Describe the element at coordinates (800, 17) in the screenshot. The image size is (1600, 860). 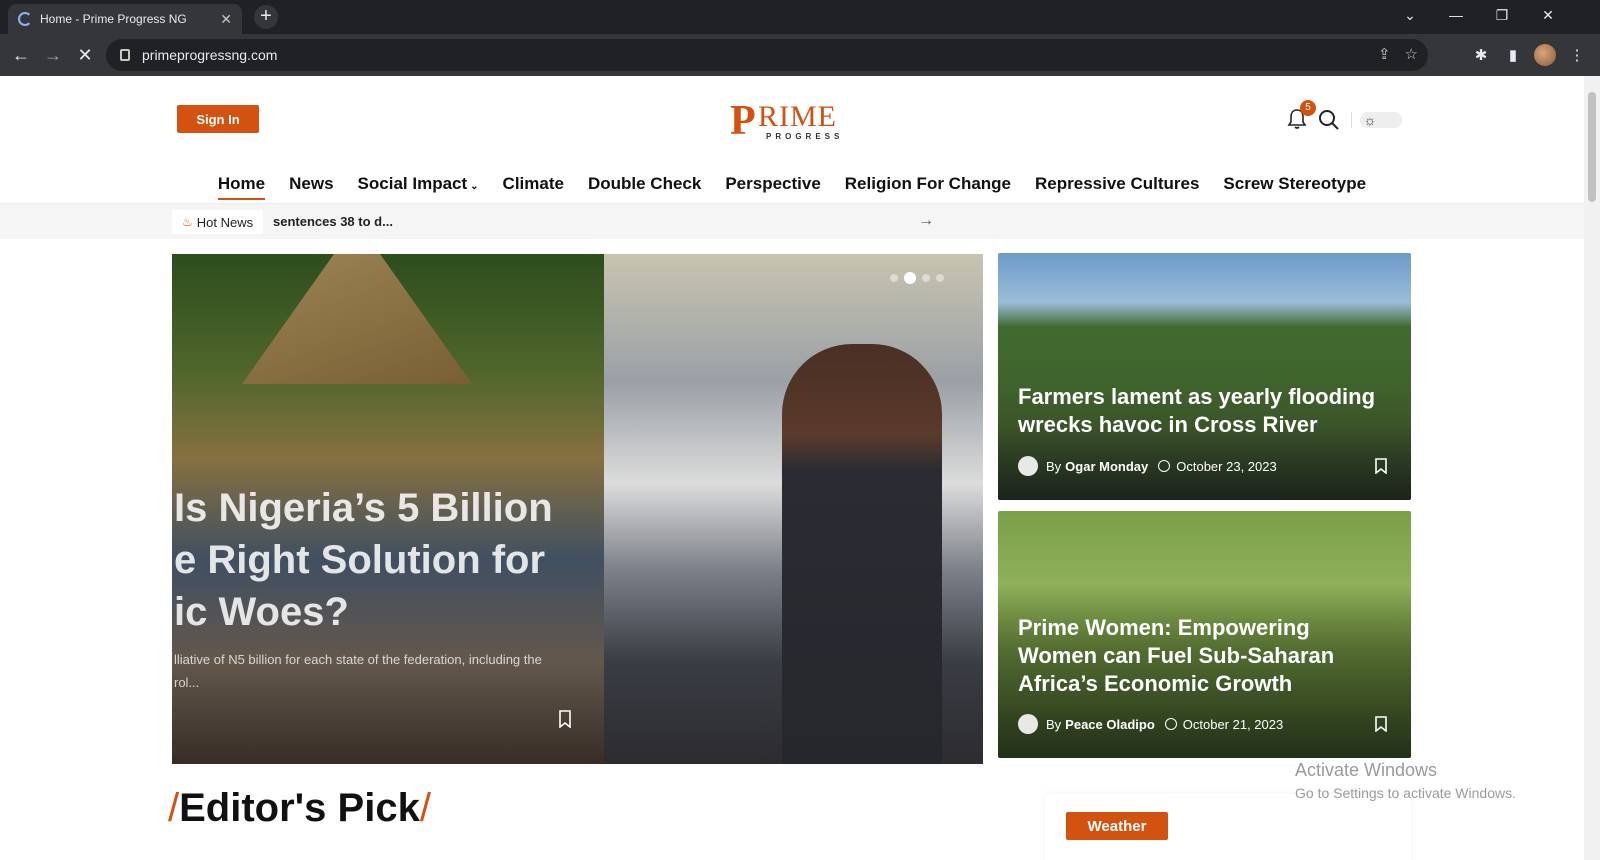
I see `tab-strip: Home - Prime Progress NG ✕ + ⌄ — ❐ ✕` at that location.